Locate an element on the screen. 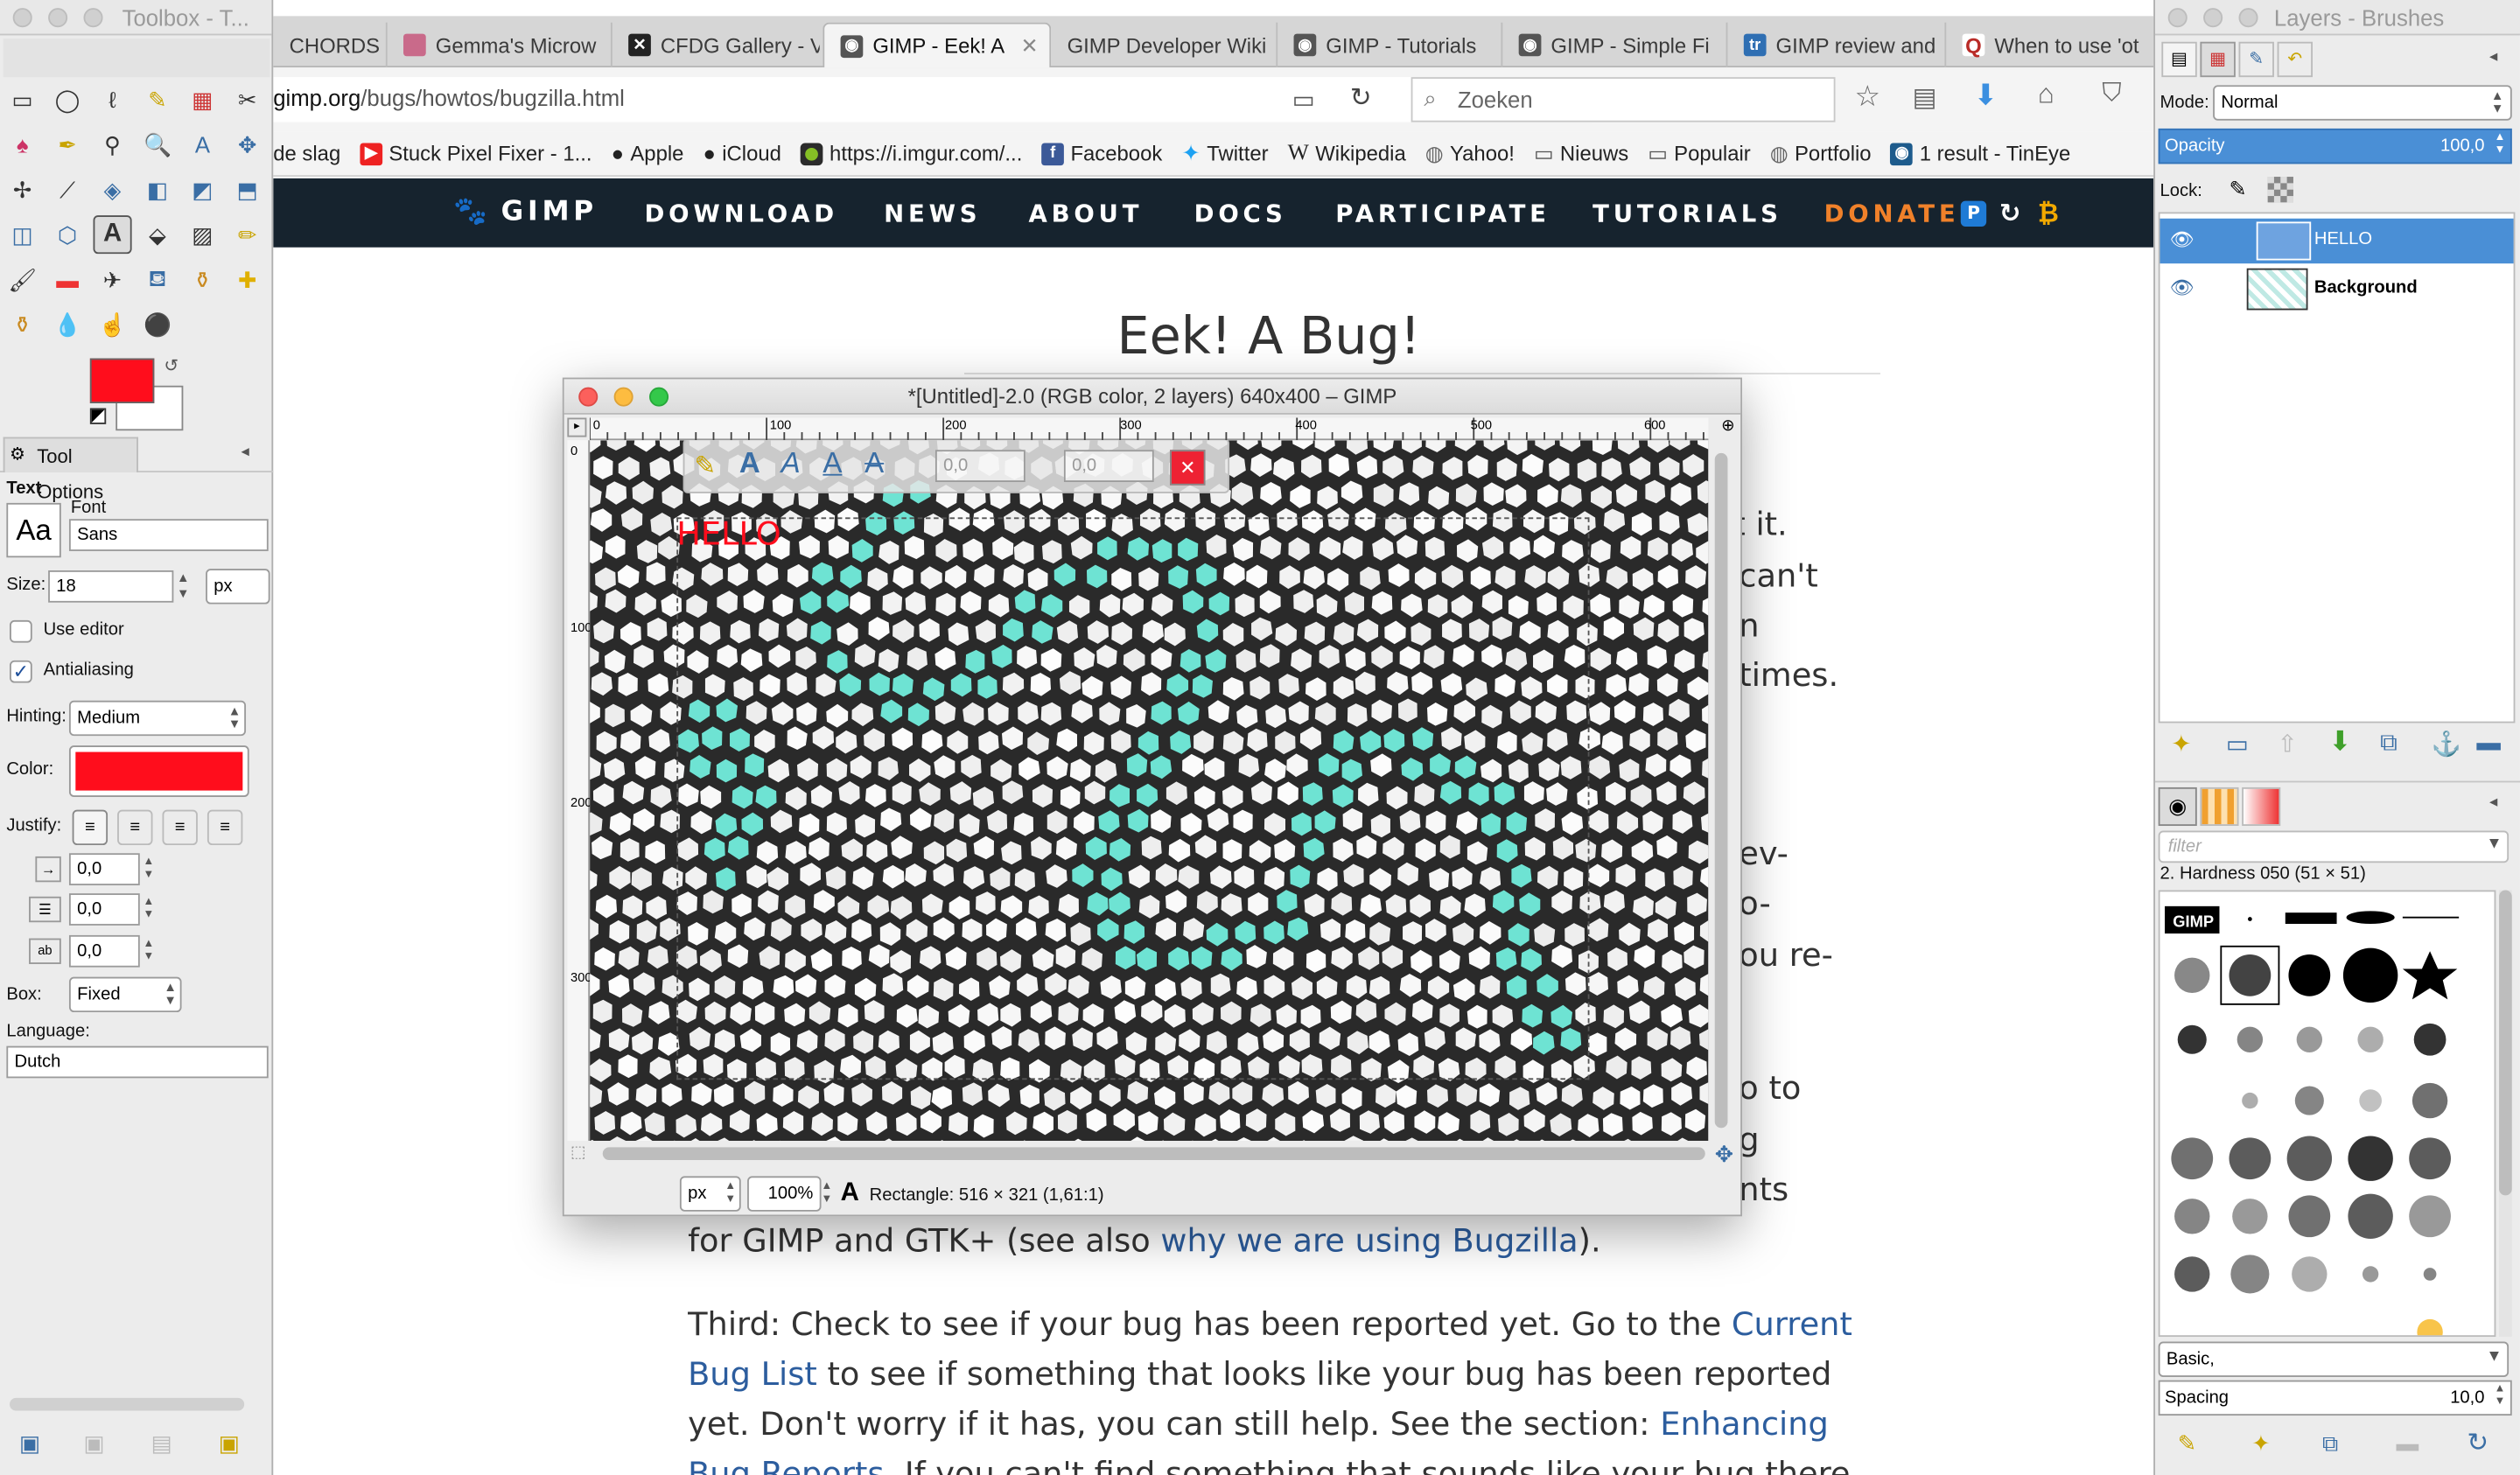 The image size is (2520, 1475). bitcoin-icon: ₿ is located at coordinates (2048, 214).